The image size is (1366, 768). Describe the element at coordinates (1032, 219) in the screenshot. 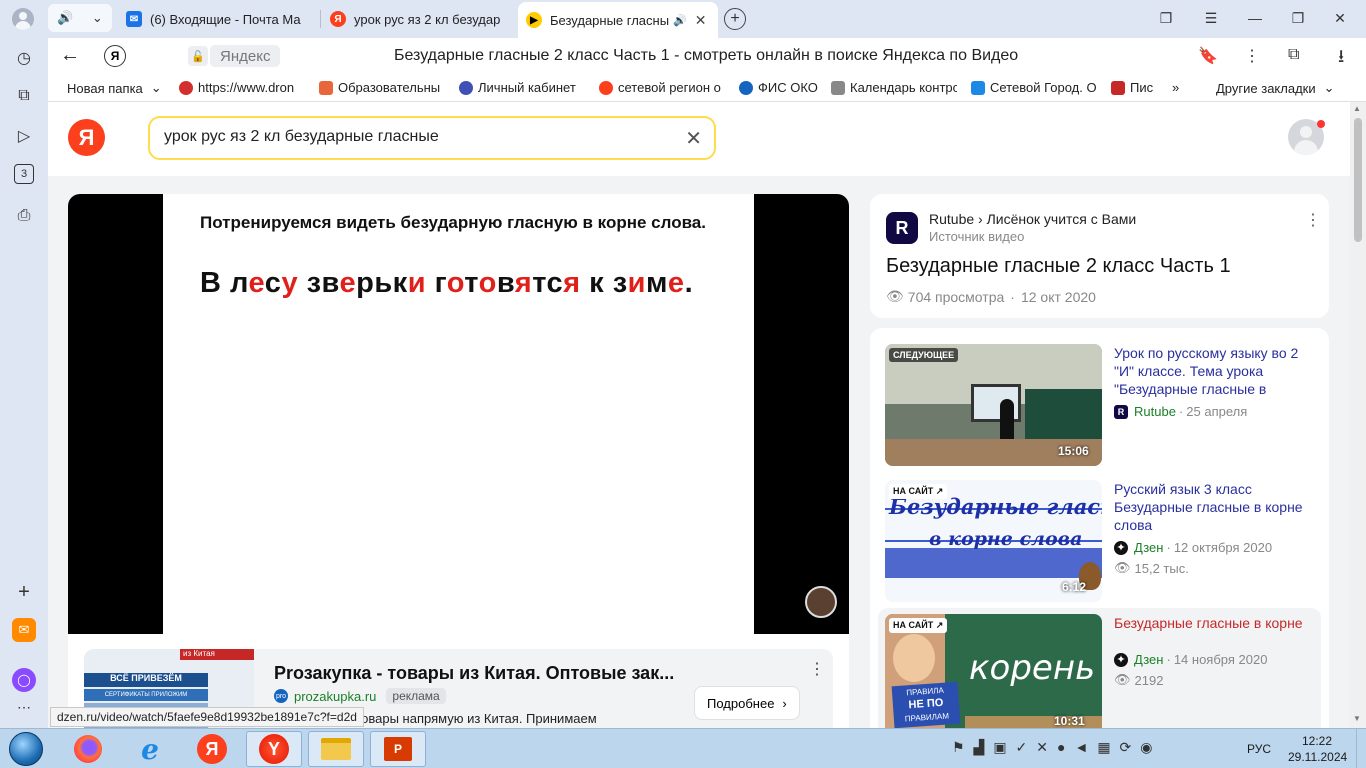

I see `source-line: Rutube › Лисёнок учится с Вами` at that location.